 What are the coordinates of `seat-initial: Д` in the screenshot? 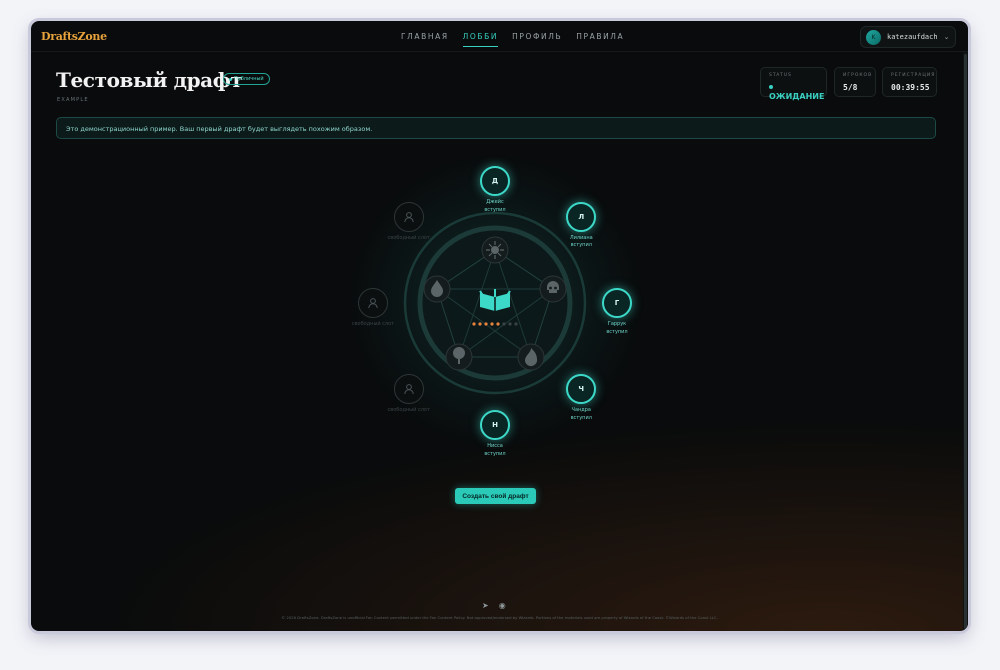 It's located at (495, 181).